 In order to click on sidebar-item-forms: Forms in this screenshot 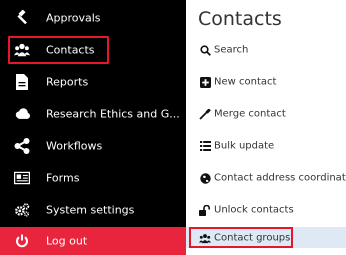, I will do `click(93, 178)`.